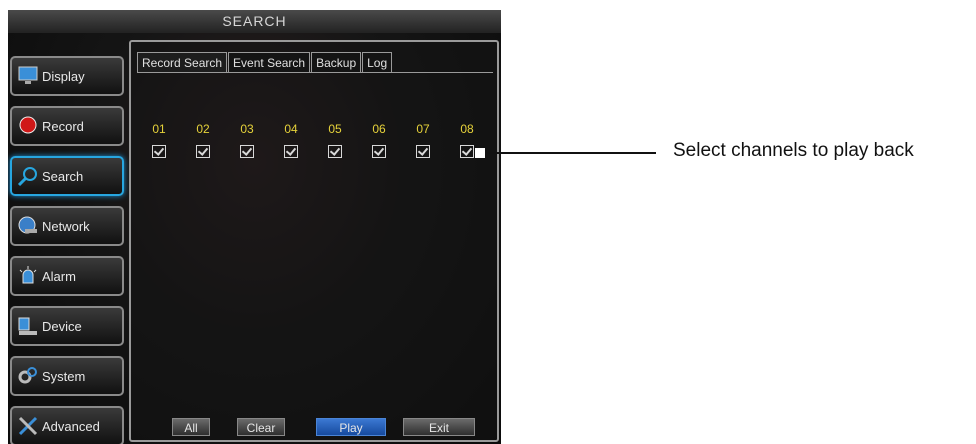 Image resolution: width=976 pixels, height=444 pixels. I want to click on tab-backup: Backup, so click(336, 62).